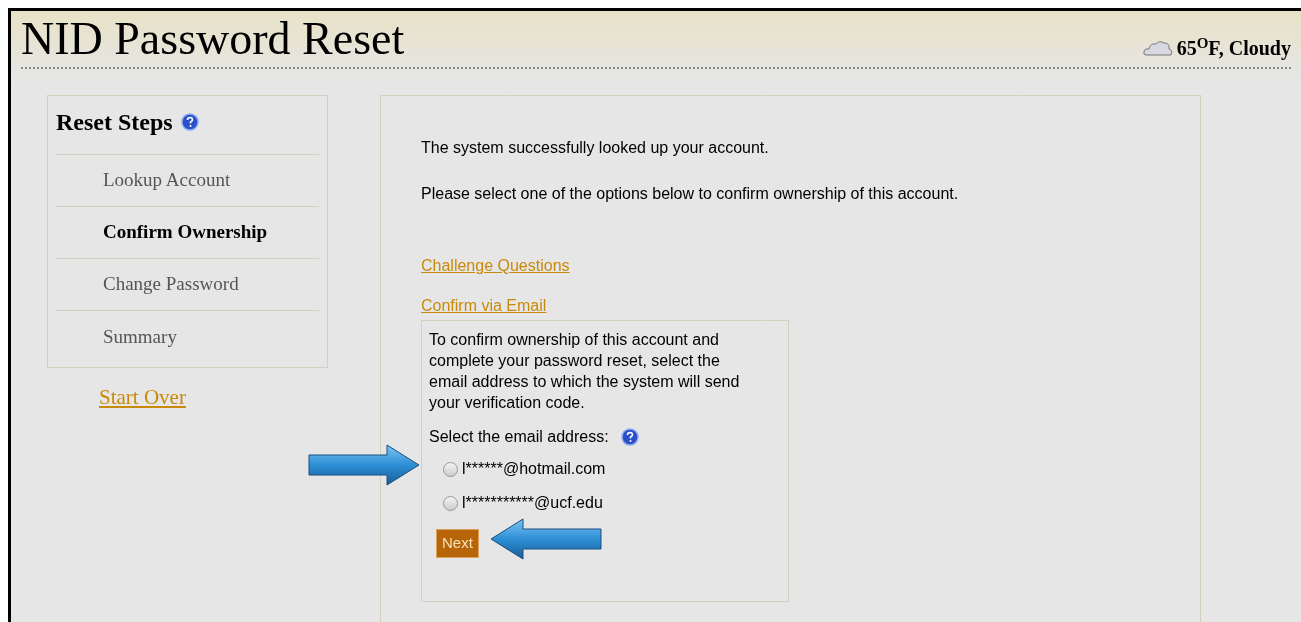  What do you see at coordinates (1157, 48) in the screenshot?
I see `cloud-icon` at bounding box center [1157, 48].